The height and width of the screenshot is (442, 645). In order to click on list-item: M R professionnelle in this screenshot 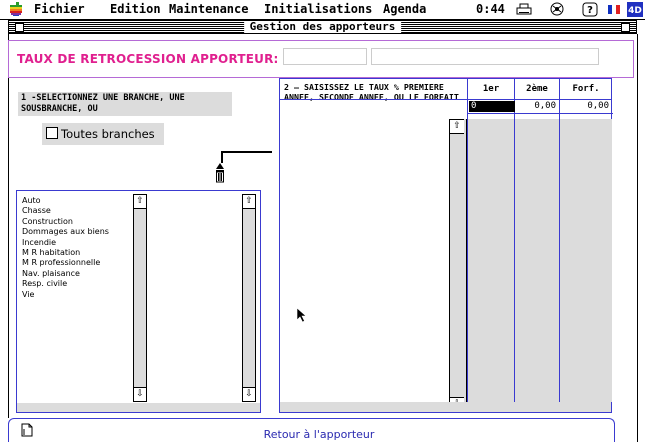, I will do `click(65, 263)`.